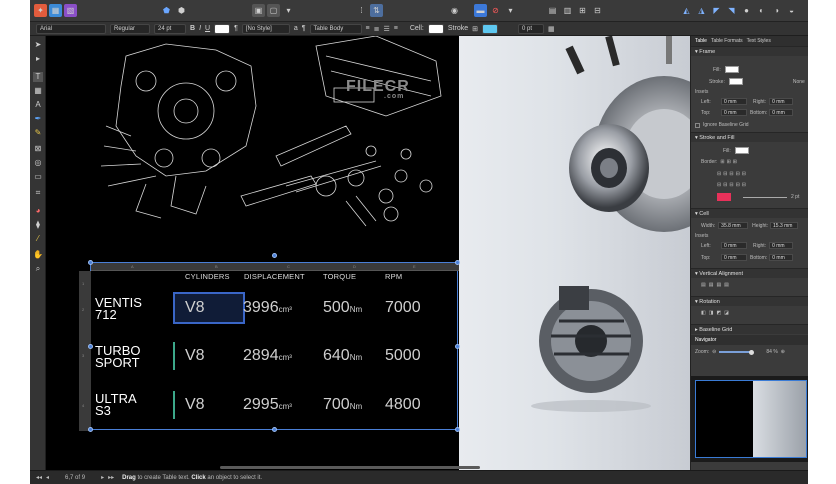  What do you see at coordinates (795, 197) in the screenshot?
I see `border-width-value: 2 pt` at bounding box center [795, 197].